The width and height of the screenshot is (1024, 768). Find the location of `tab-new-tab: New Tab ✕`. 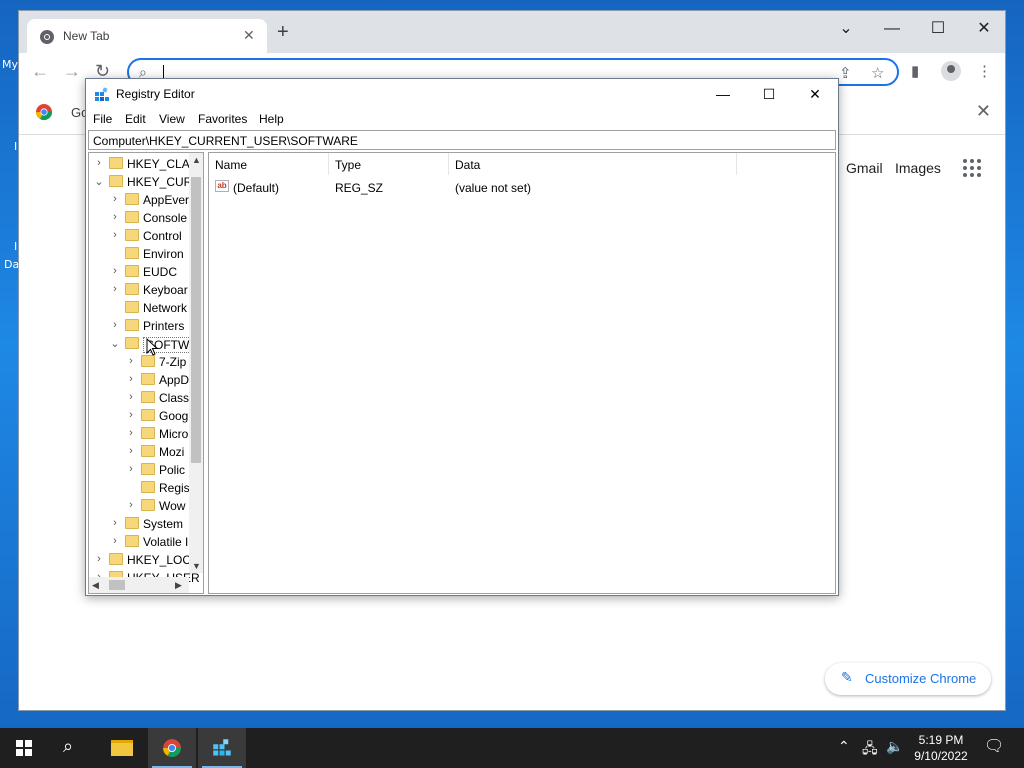

tab-new-tab: New Tab ✕ is located at coordinates (147, 36).